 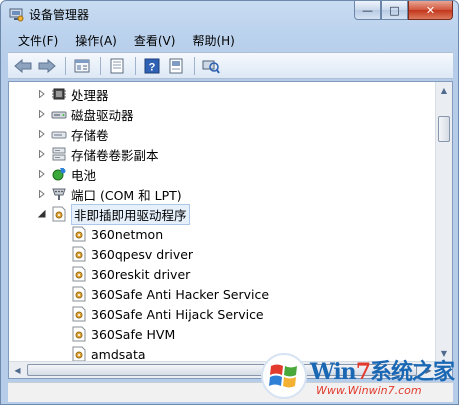 What do you see at coordinates (443, 222) in the screenshot?
I see `vertical-scrollbar: ▲ ▼` at bounding box center [443, 222].